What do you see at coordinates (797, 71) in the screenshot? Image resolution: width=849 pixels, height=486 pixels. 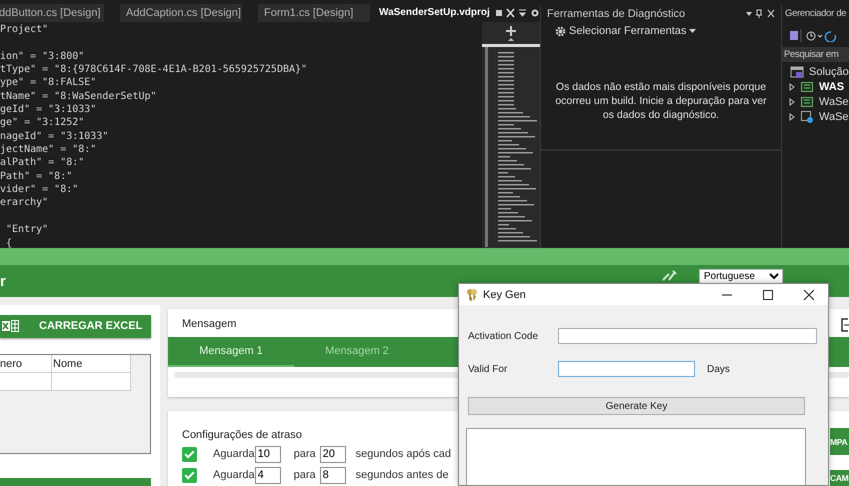 I see `solution-icon` at bounding box center [797, 71].